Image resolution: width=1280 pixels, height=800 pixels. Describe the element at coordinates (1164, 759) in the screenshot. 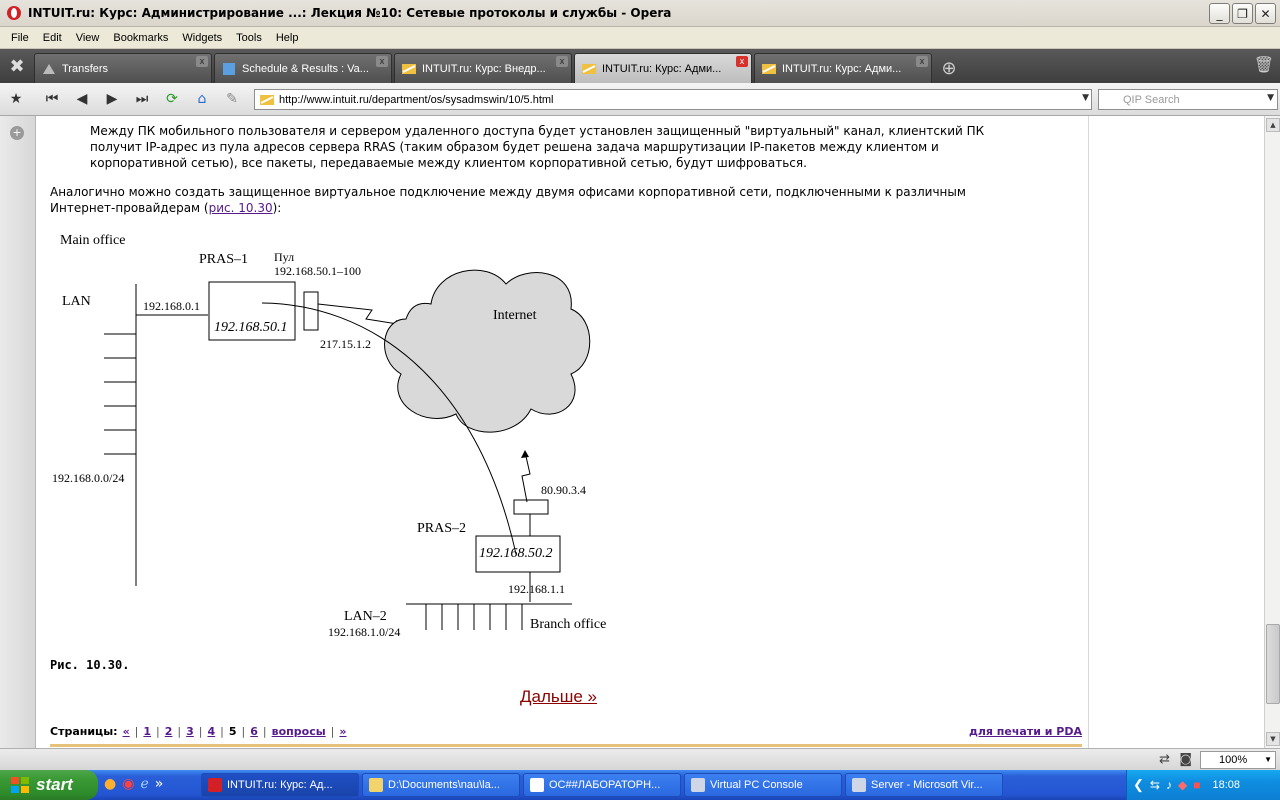

I see `network-icon: ⇄` at that location.